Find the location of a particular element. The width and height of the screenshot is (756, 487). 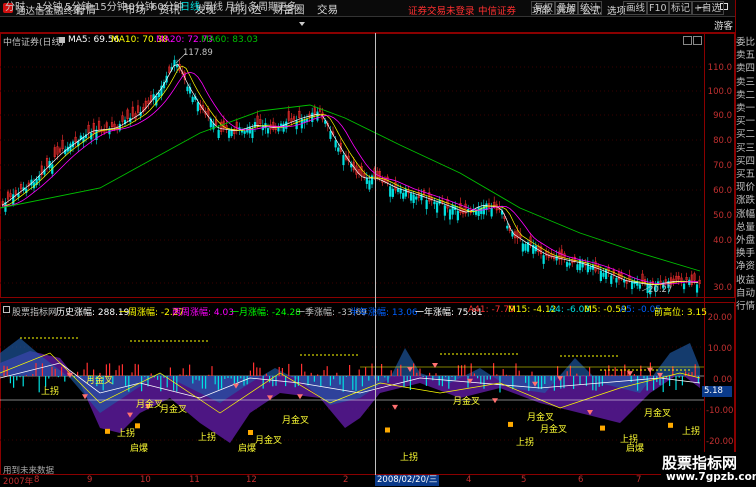

right-panel-item: 外盘 is located at coordinates (745, 240).